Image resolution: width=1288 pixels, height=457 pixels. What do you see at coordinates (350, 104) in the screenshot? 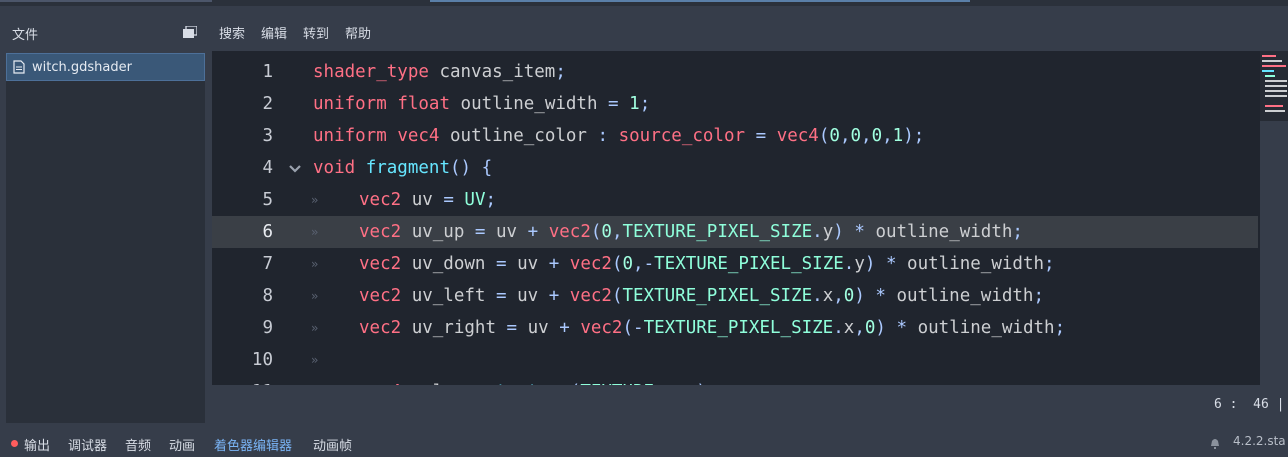
I see `code-token: uniform` at bounding box center [350, 104].